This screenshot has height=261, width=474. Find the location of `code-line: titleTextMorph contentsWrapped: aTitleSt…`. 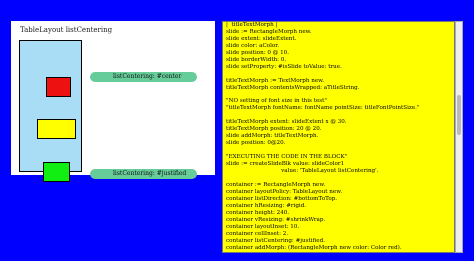

code-line: titleTextMorph contentsWrapped: aTitleSt… is located at coordinates (293, 87).